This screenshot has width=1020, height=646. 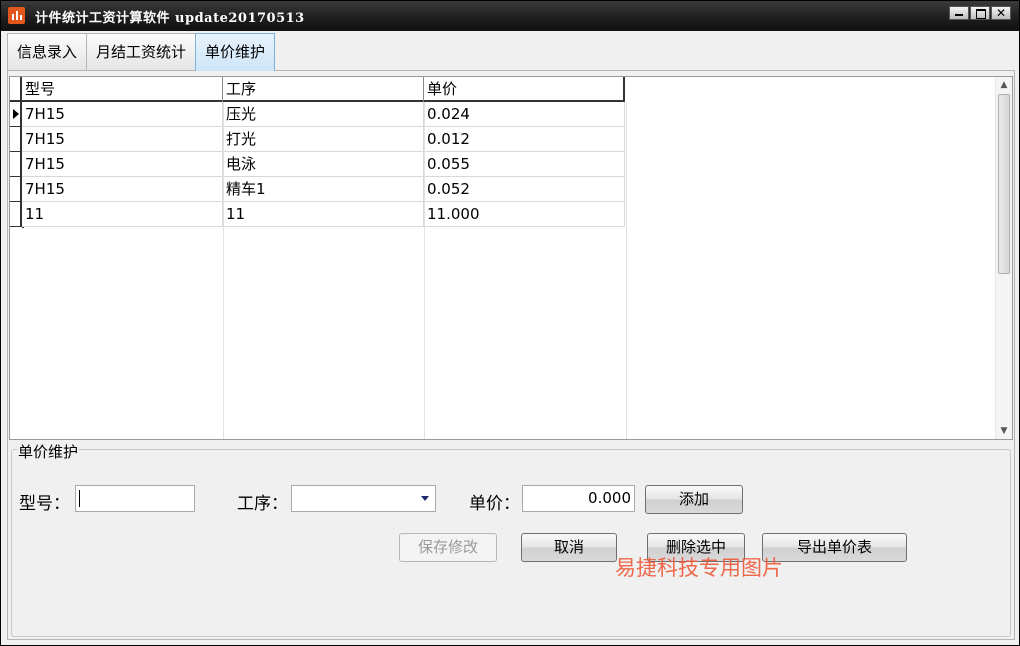 I want to click on save-changes-button: 保存修改, so click(x=448, y=547).